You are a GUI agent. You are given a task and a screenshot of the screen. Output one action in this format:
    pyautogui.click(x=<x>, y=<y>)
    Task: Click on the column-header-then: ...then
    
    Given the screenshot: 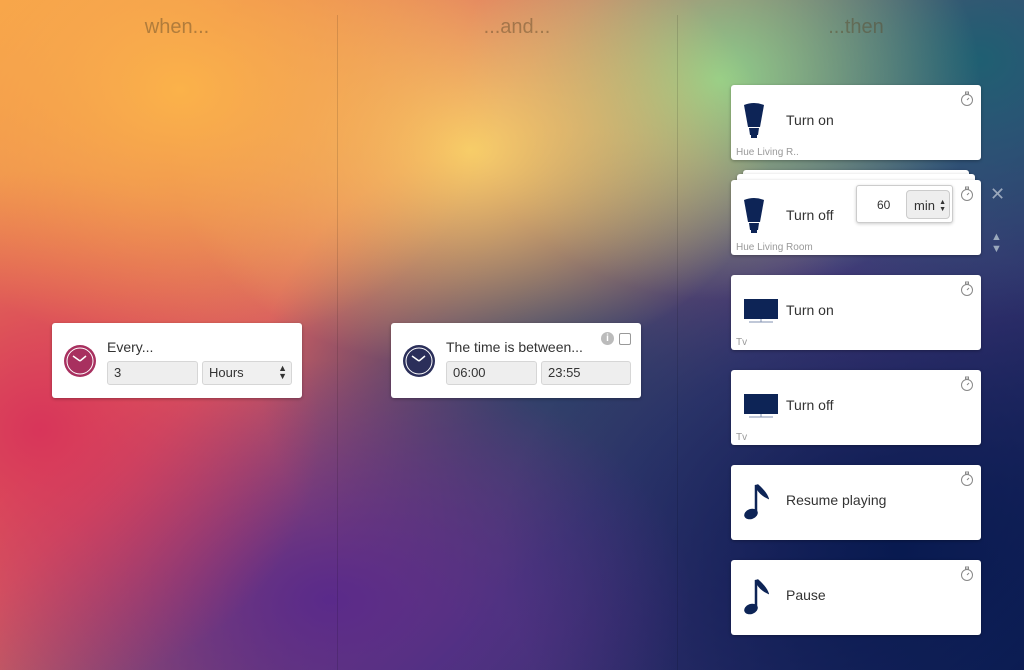 What is the action you would take?
    pyautogui.click(x=856, y=27)
    